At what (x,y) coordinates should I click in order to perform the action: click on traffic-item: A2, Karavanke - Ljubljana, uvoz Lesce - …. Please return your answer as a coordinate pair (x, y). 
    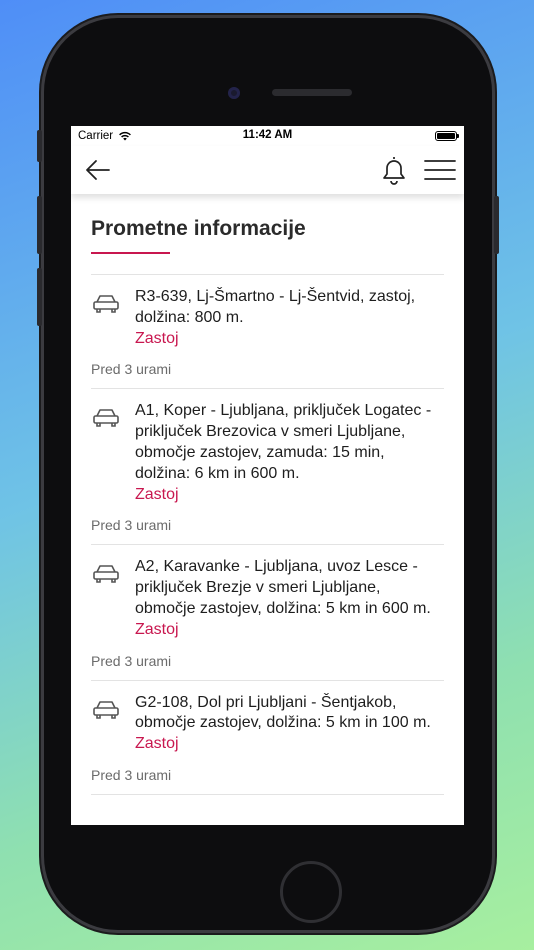
    Looking at the image, I should click on (267, 611).